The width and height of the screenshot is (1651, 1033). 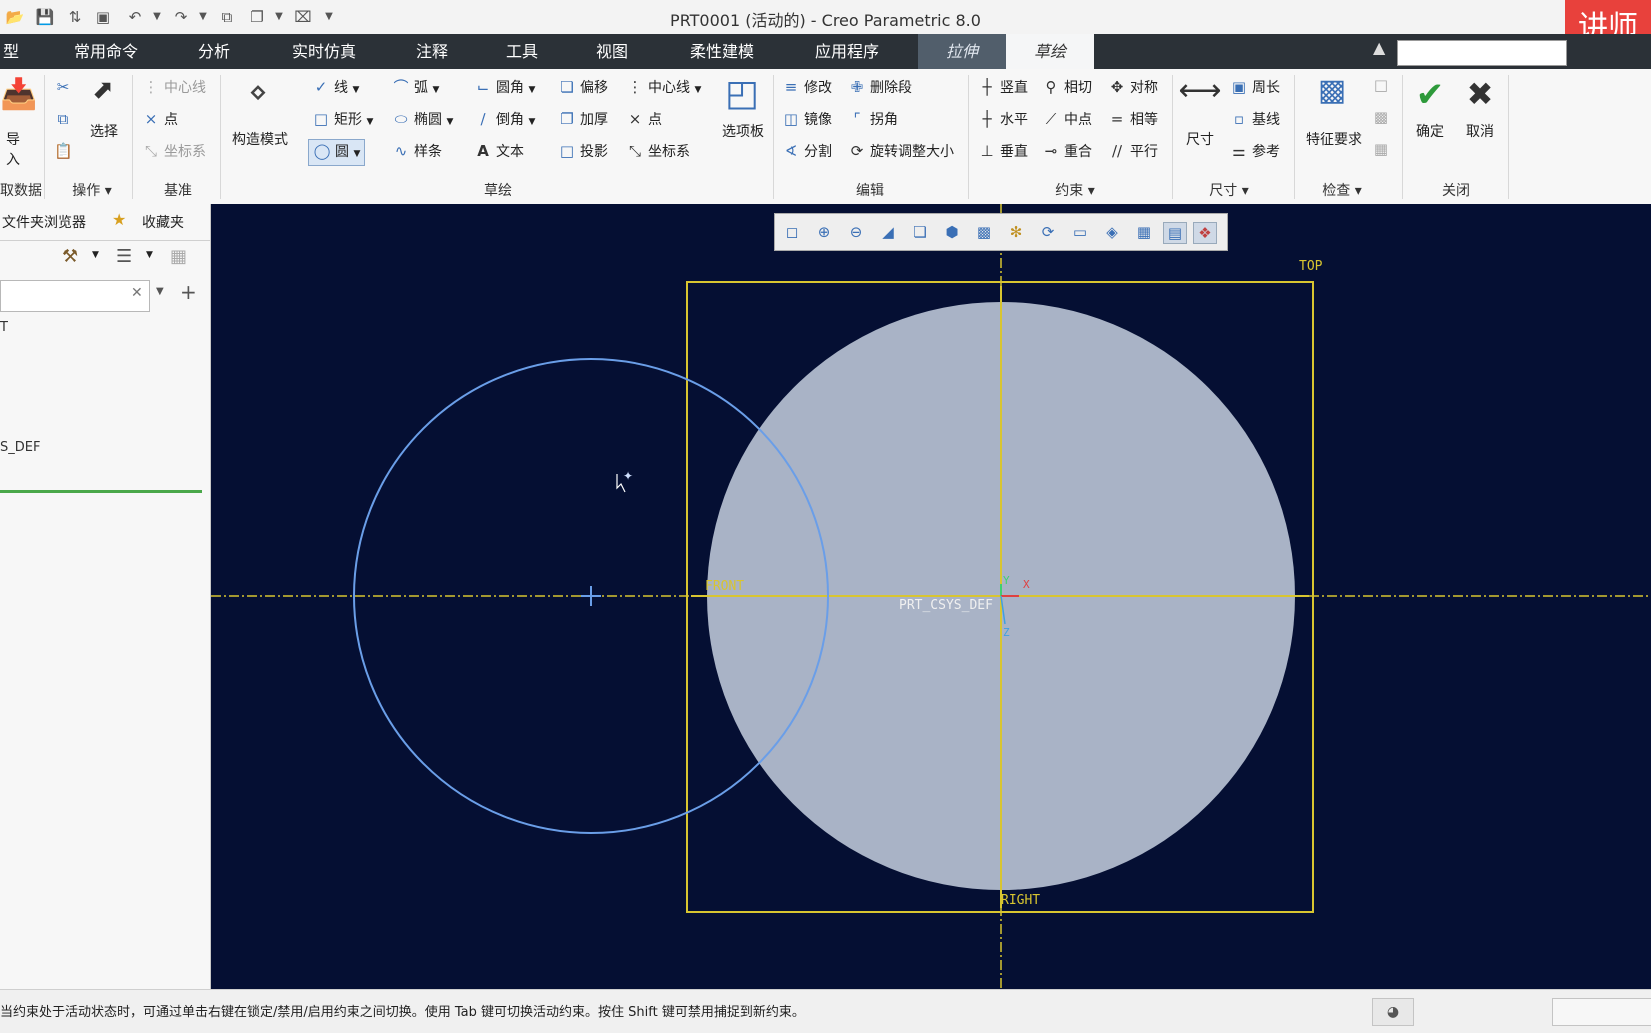 What do you see at coordinates (1205, 233) in the screenshot?
I see `sketcher-settings-icon: ❖` at bounding box center [1205, 233].